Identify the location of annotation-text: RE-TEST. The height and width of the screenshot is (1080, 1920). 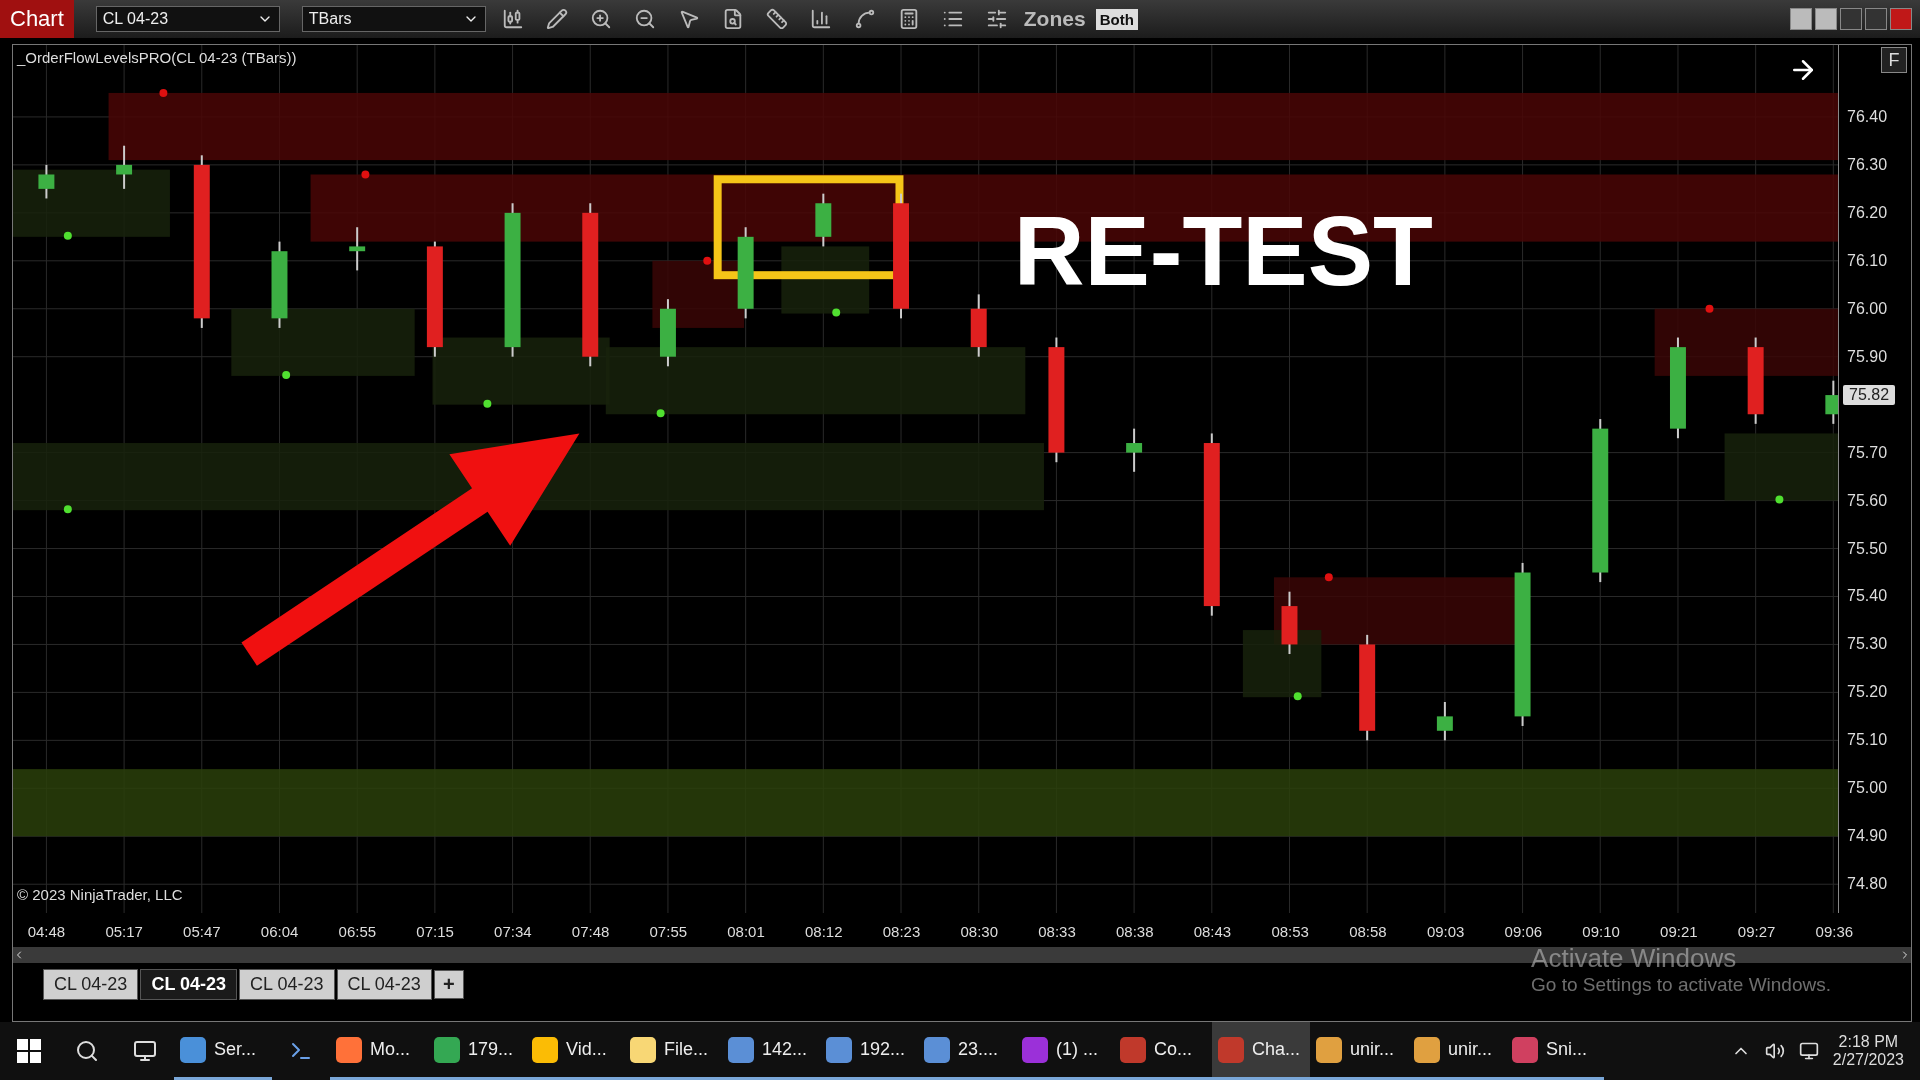
(1223, 251).